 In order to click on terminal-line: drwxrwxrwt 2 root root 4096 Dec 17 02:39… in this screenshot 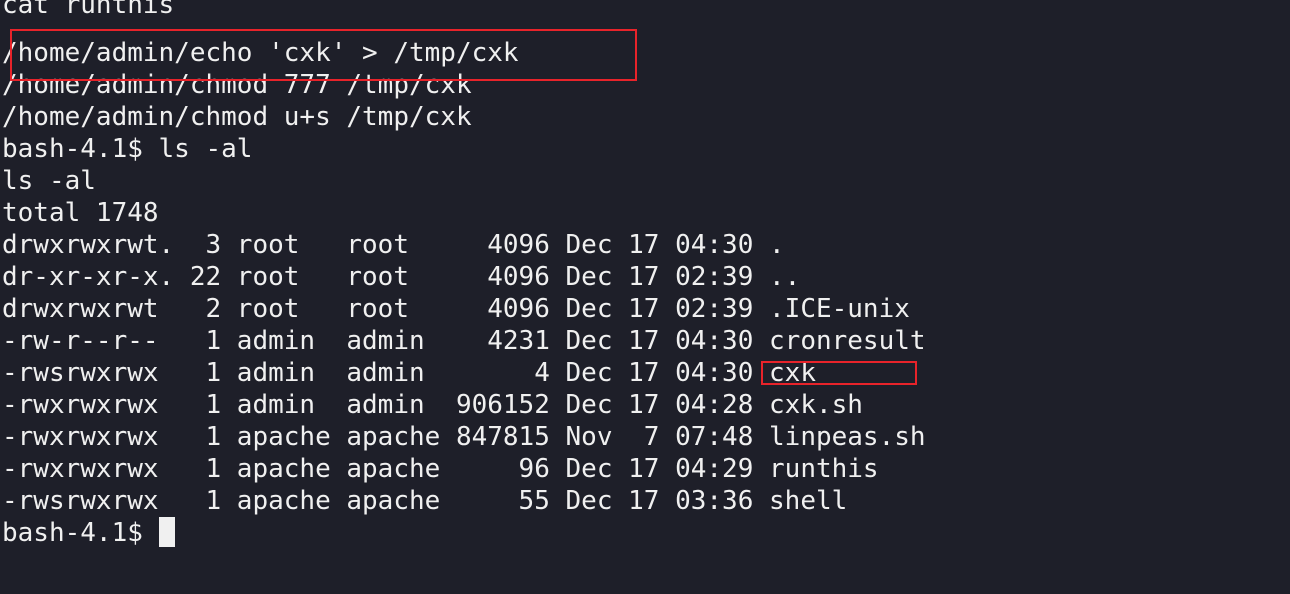, I will do `click(456, 309)`.